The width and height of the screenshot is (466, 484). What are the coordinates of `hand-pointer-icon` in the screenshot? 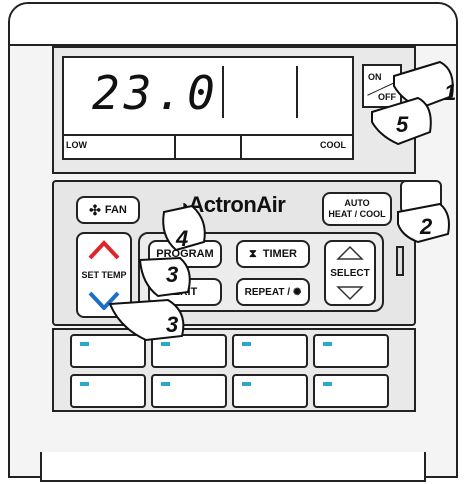 It's located at (164, 277).